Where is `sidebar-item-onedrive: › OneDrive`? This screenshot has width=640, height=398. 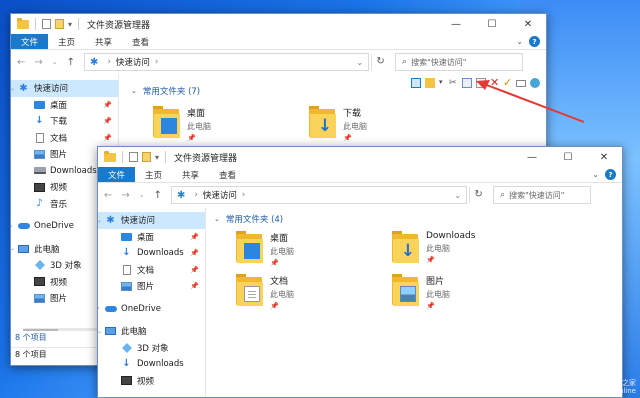
sidebar-item-onedrive: › OneDrive is located at coordinates (151, 309).